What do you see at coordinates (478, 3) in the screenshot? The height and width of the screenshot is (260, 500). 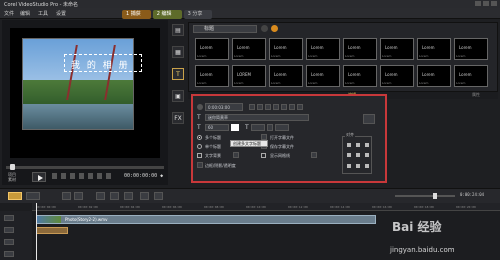 I see `minimize-button` at bounding box center [478, 3].